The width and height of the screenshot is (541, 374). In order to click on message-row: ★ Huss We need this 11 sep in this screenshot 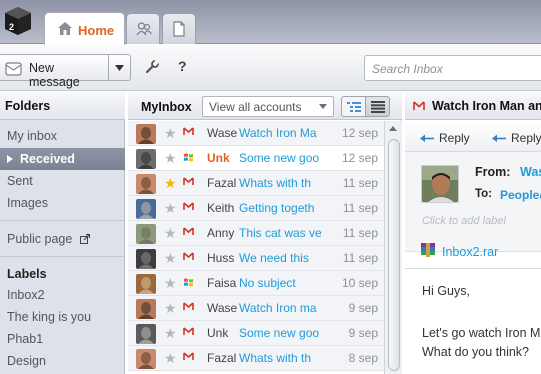, I will do `click(256, 258)`.